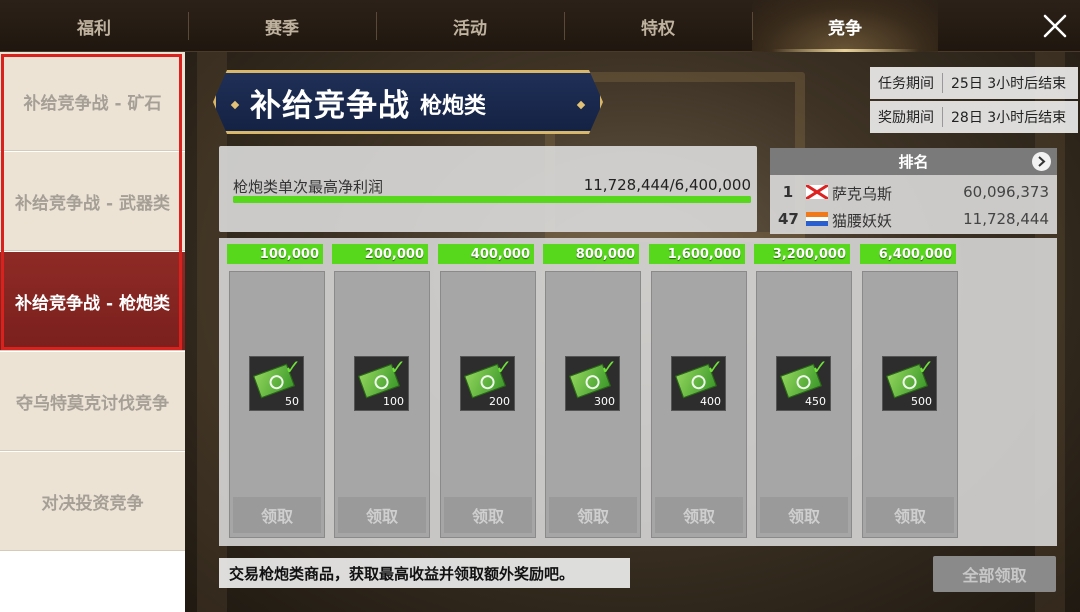 This screenshot has height=612, width=1080. I want to click on reward-slot: ✓ 100 领取, so click(382, 404).